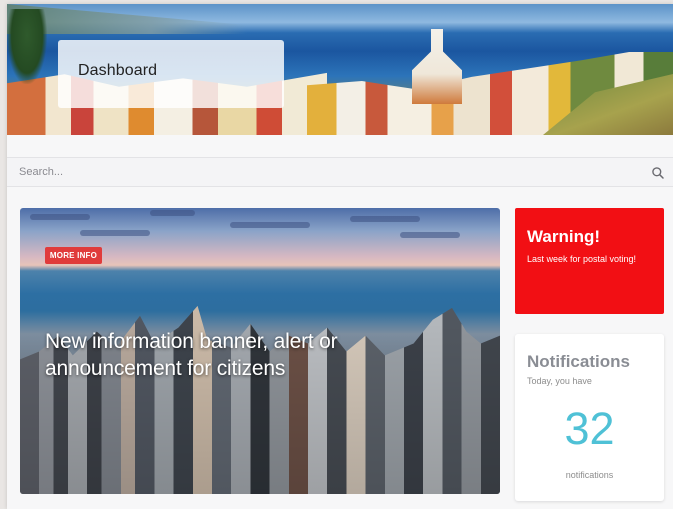 This screenshot has height=509, width=673. I want to click on page-title: Dashboard, so click(118, 70).